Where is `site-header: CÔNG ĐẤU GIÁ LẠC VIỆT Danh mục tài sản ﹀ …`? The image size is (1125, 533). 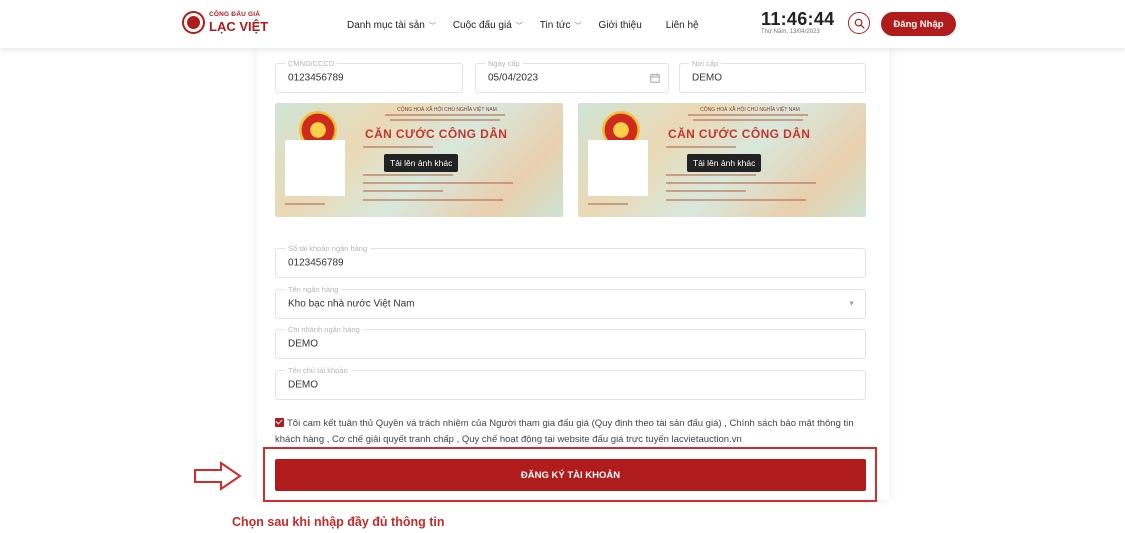 site-header: CÔNG ĐẤU GIÁ LẠC VIỆT Danh mục tài sản ﹀ … is located at coordinates (562, 24).